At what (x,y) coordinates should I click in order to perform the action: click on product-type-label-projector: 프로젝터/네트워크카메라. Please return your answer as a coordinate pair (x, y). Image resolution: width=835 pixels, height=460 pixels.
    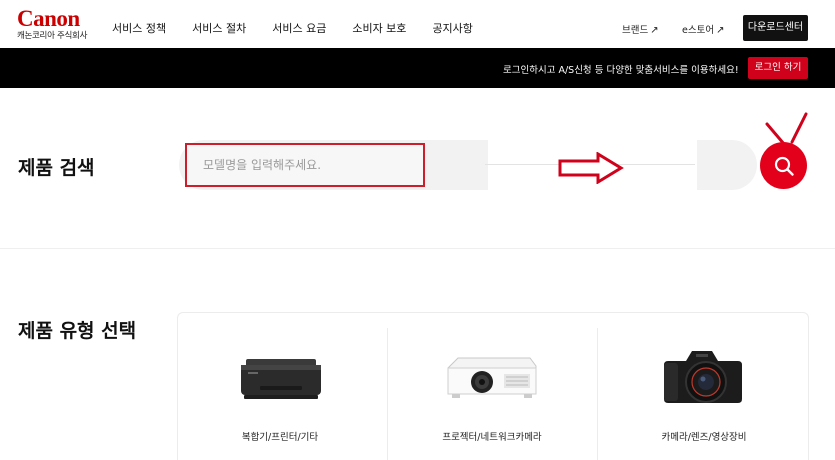
    Looking at the image, I should click on (492, 436).